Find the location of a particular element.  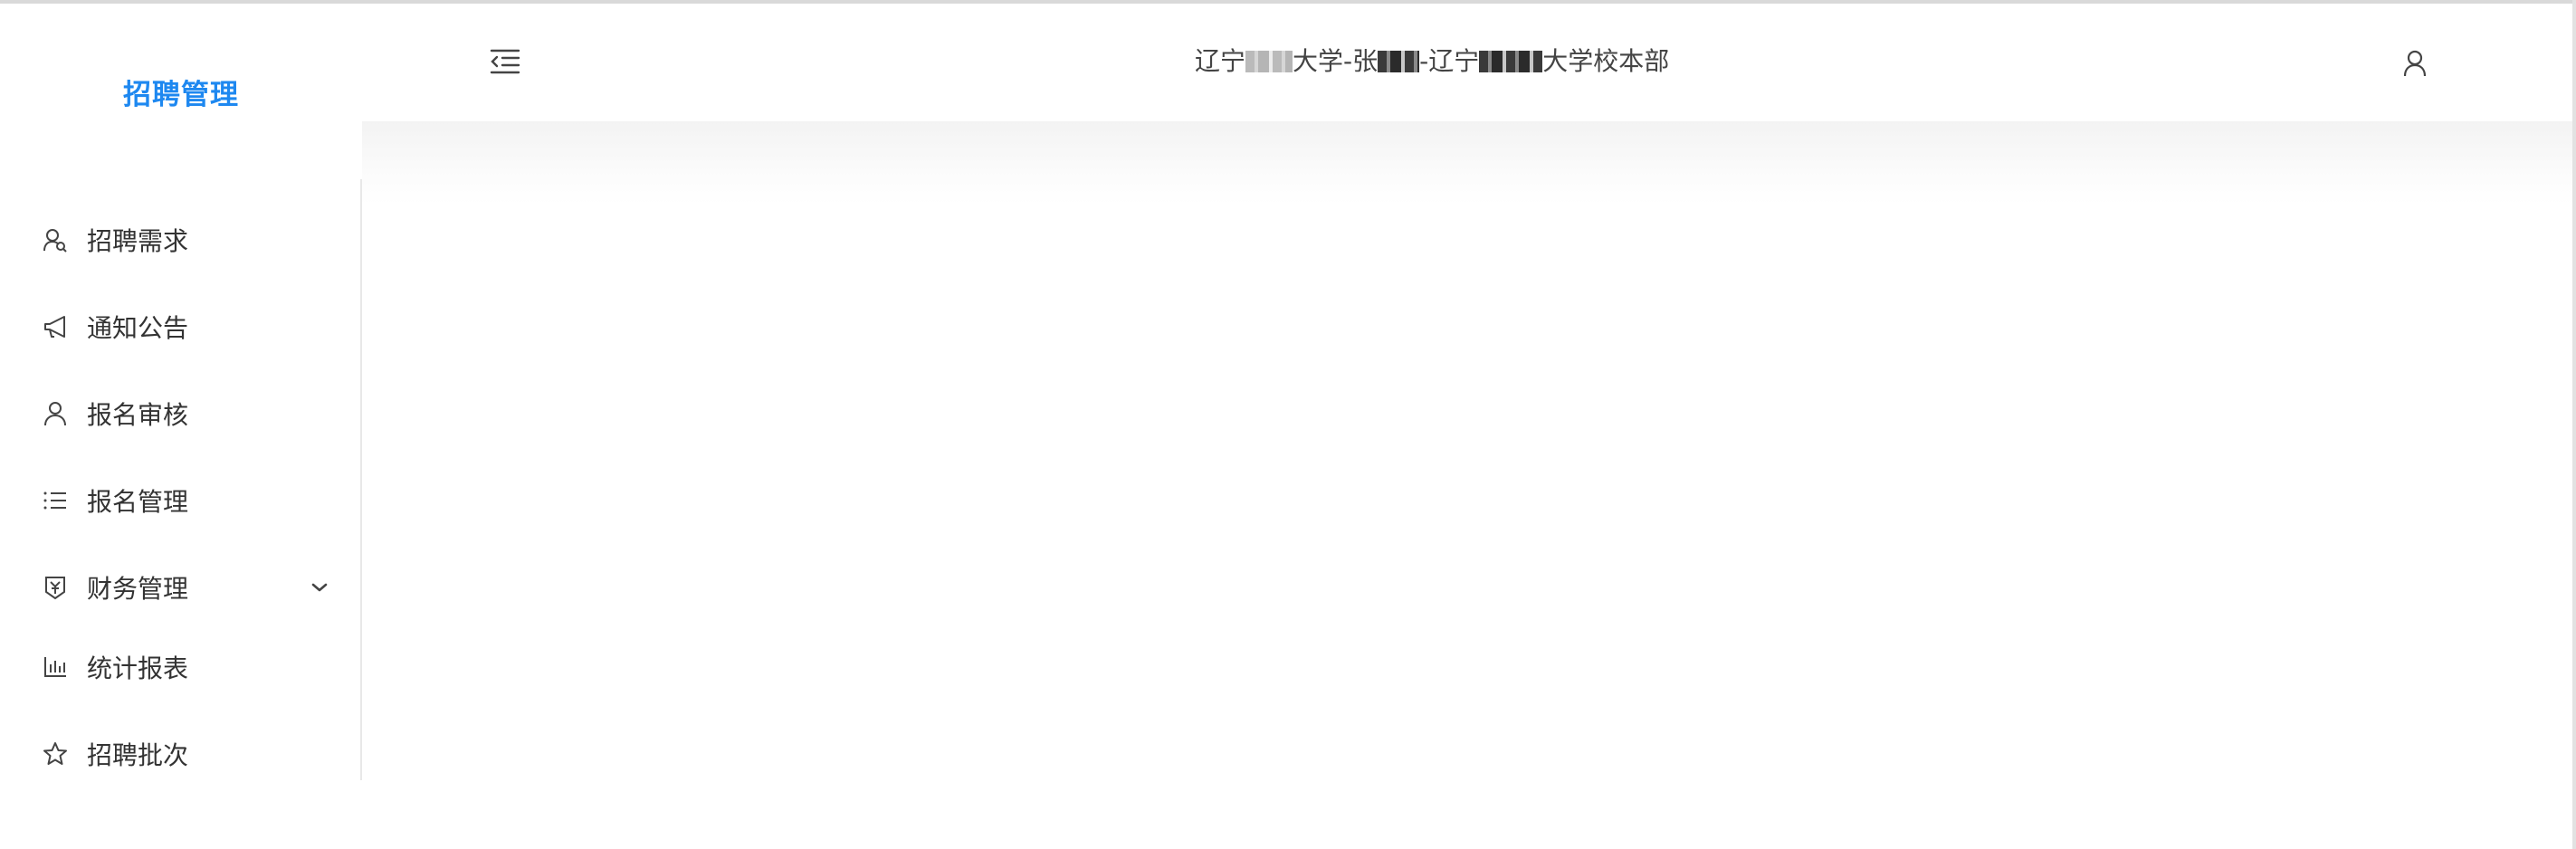

sidebar-item-label: 报名管理 is located at coordinates (138, 502).